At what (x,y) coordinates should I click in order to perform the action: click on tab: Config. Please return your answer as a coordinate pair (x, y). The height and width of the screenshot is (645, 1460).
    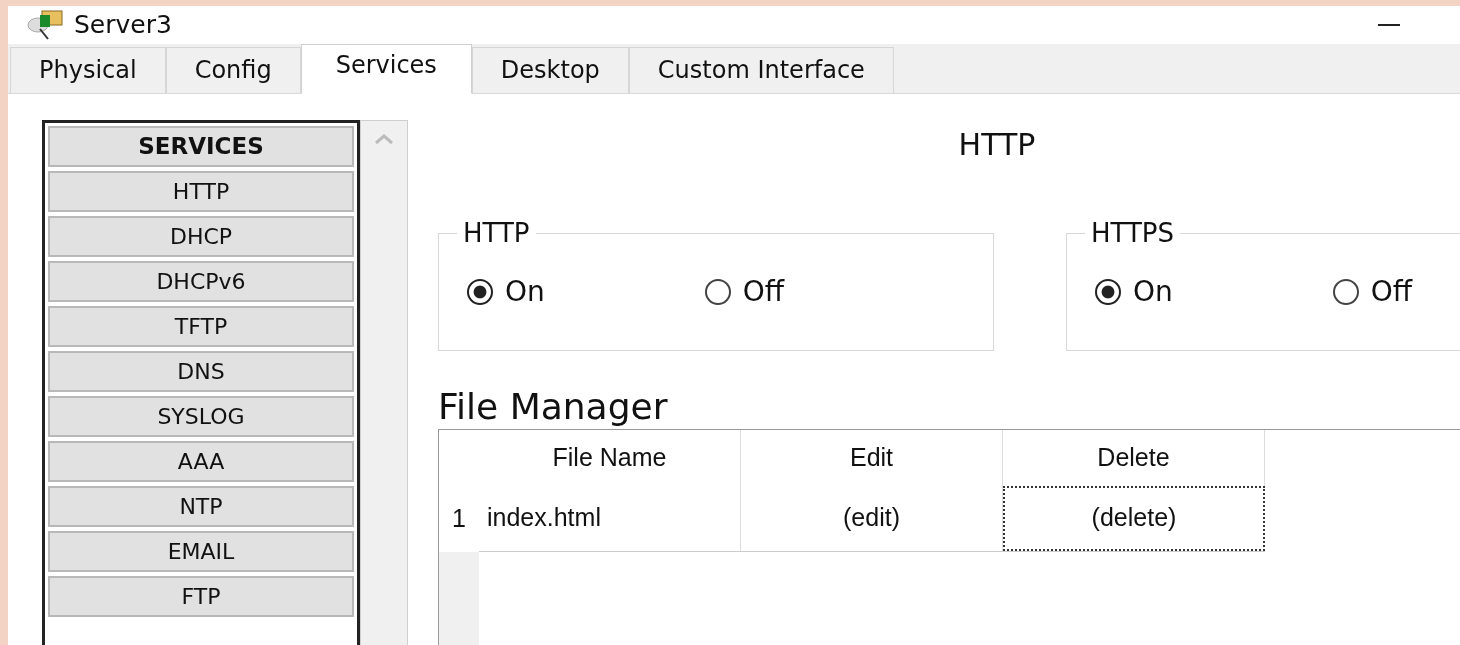
    Looking at the image, I should click on (233, 69).